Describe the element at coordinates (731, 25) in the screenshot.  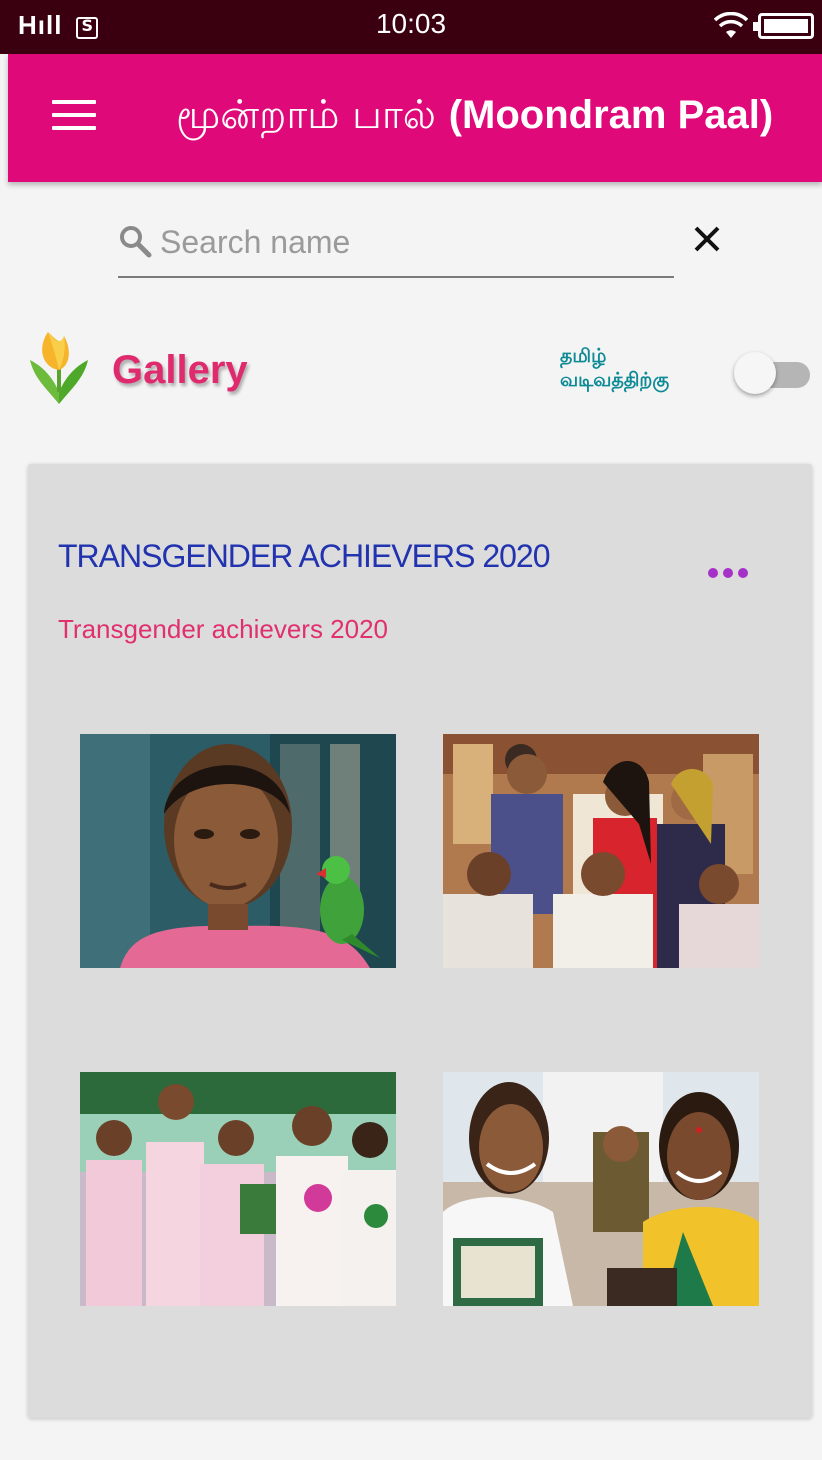
I see `wifi-icon` at that location.